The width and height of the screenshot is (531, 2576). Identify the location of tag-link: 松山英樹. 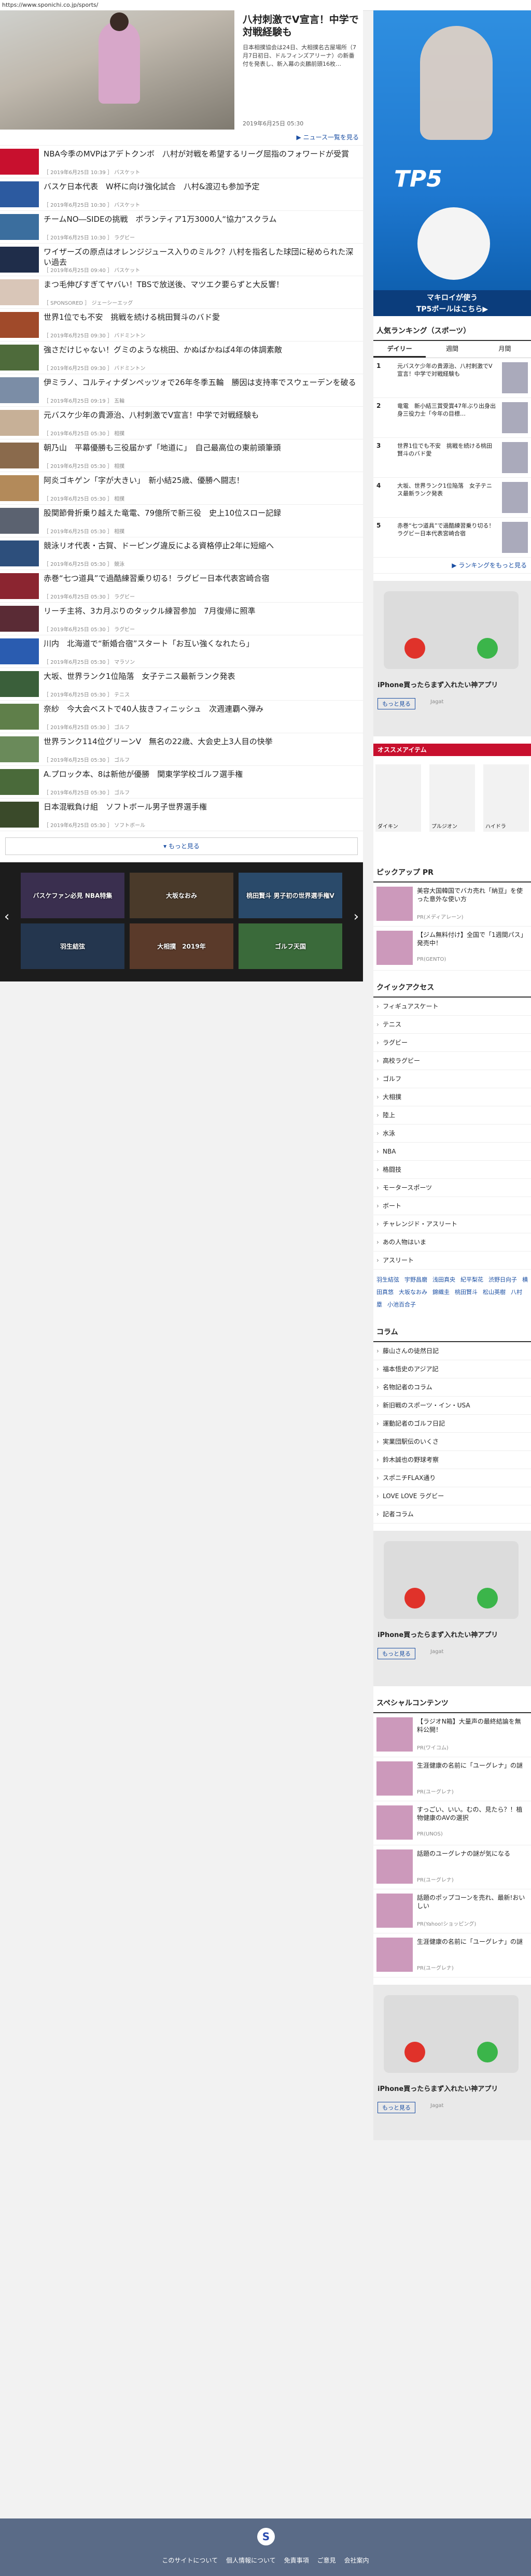
(494, 1292).